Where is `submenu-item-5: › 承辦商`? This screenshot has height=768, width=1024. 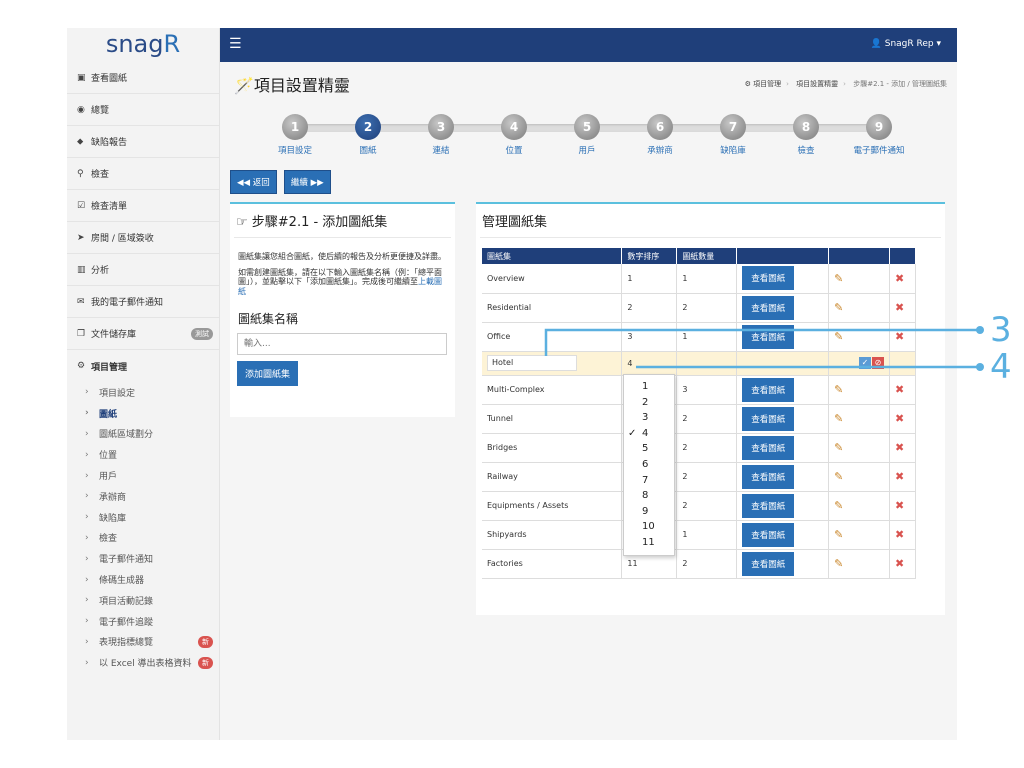
submenu-item-5: › 承辦商 is located at coordinates (143, 496).